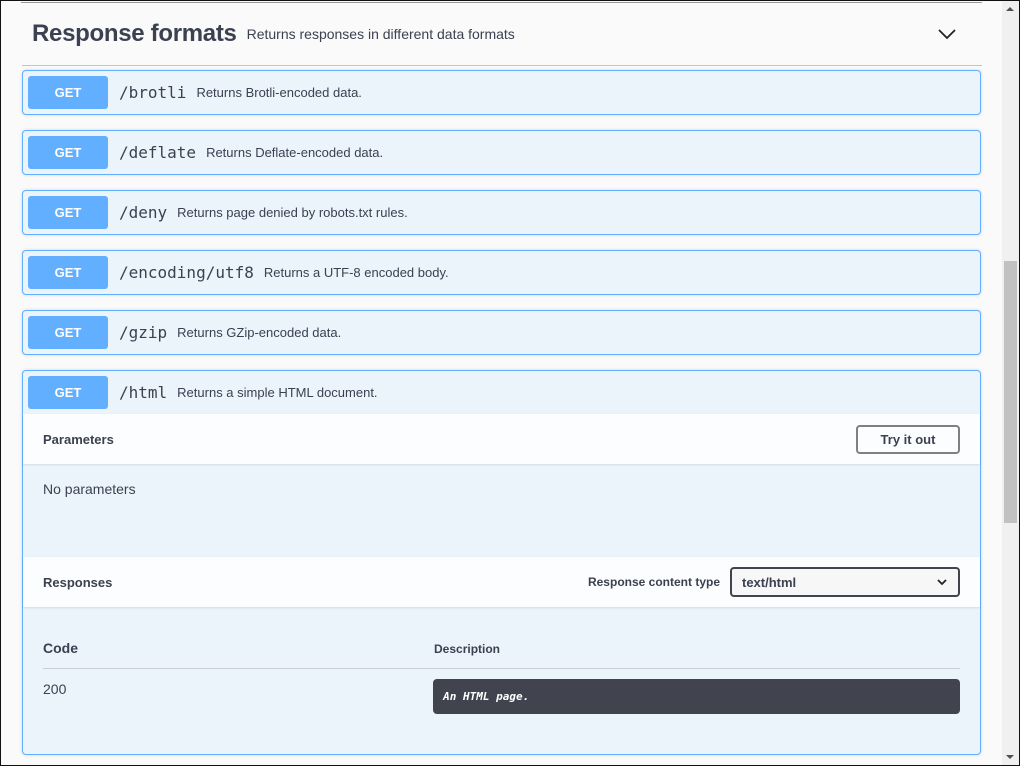 The height and width of the screenshot is (766, 1020). I want to click on operation-description: Returns a UTF-8 encoded body., so click(356, 272).